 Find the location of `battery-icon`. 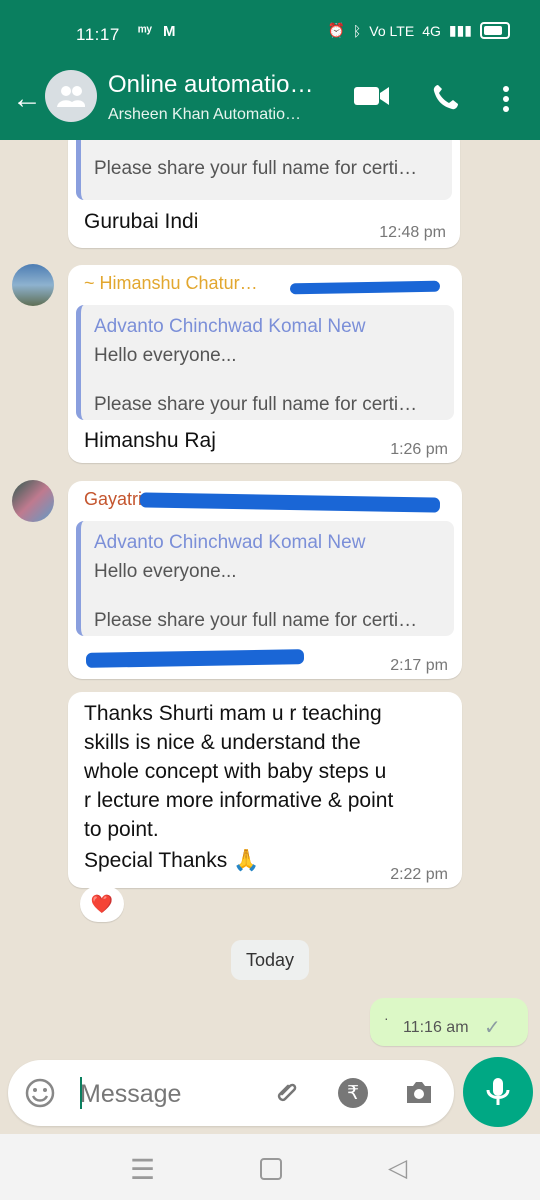

battery-icon is located at coordinates (495, 30).